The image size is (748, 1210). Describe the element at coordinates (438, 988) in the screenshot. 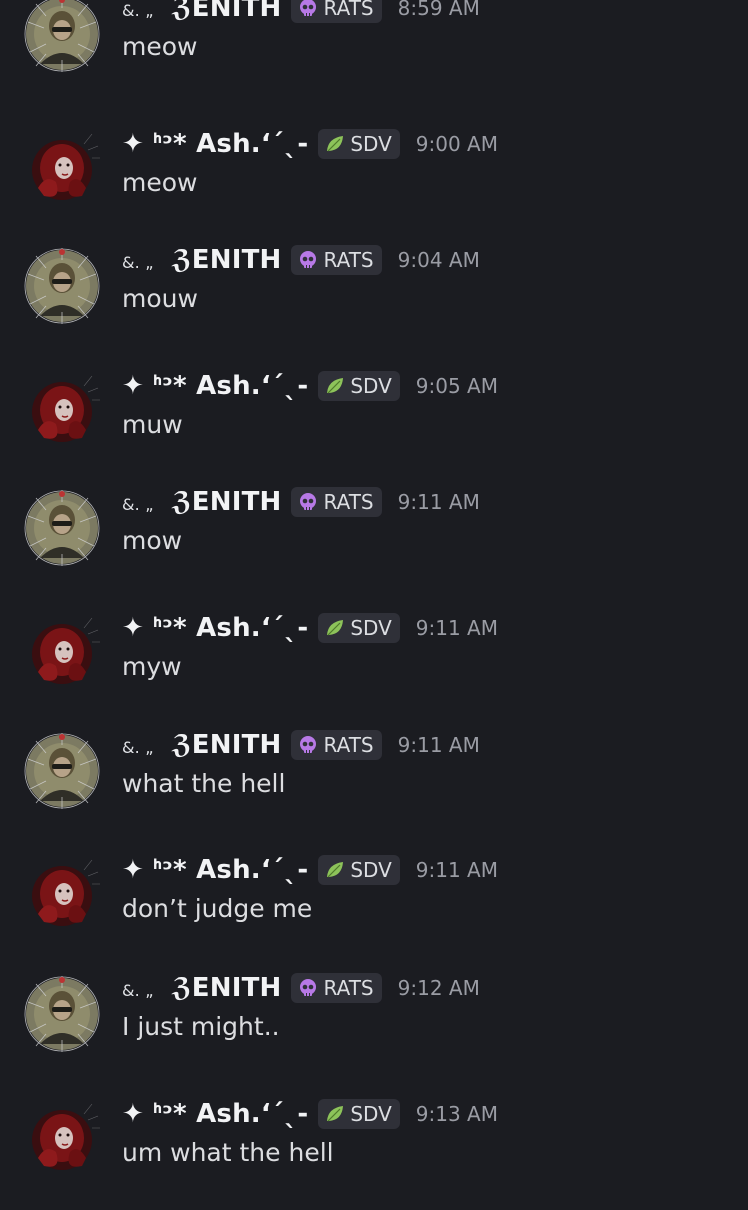

I see `timestamp: 9:12 AM` at that location.